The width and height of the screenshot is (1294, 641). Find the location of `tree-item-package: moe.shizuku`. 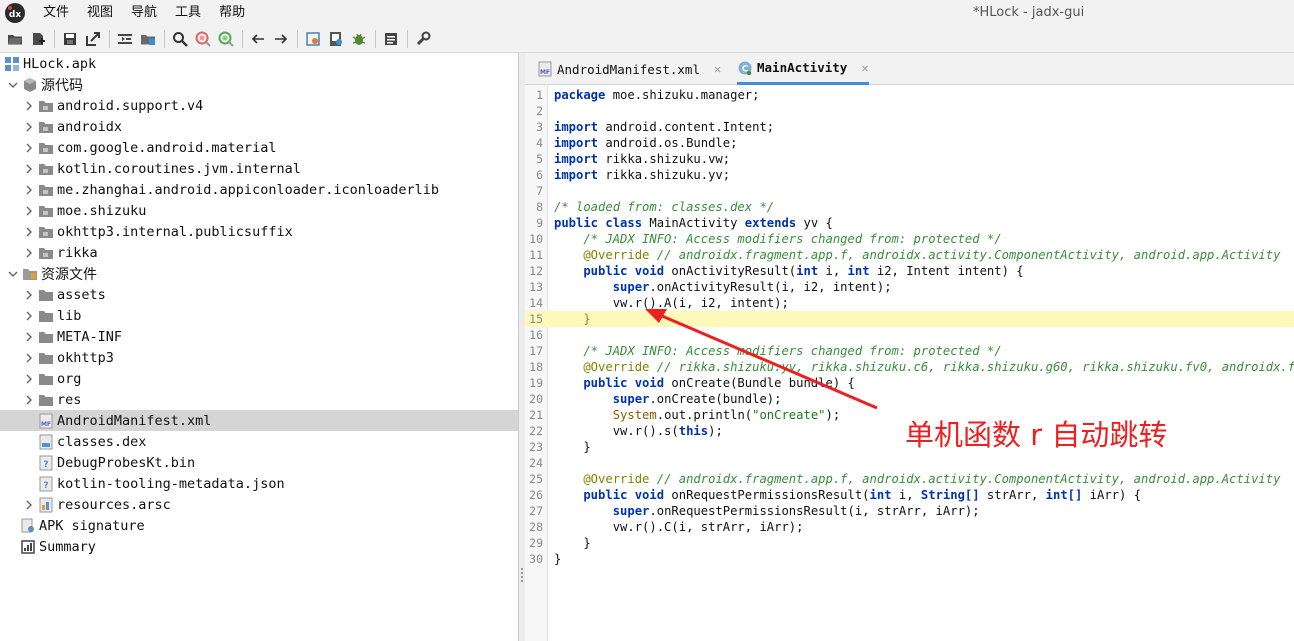

tree-item-package: moe.shizuku is located at coordinates (259, 210).